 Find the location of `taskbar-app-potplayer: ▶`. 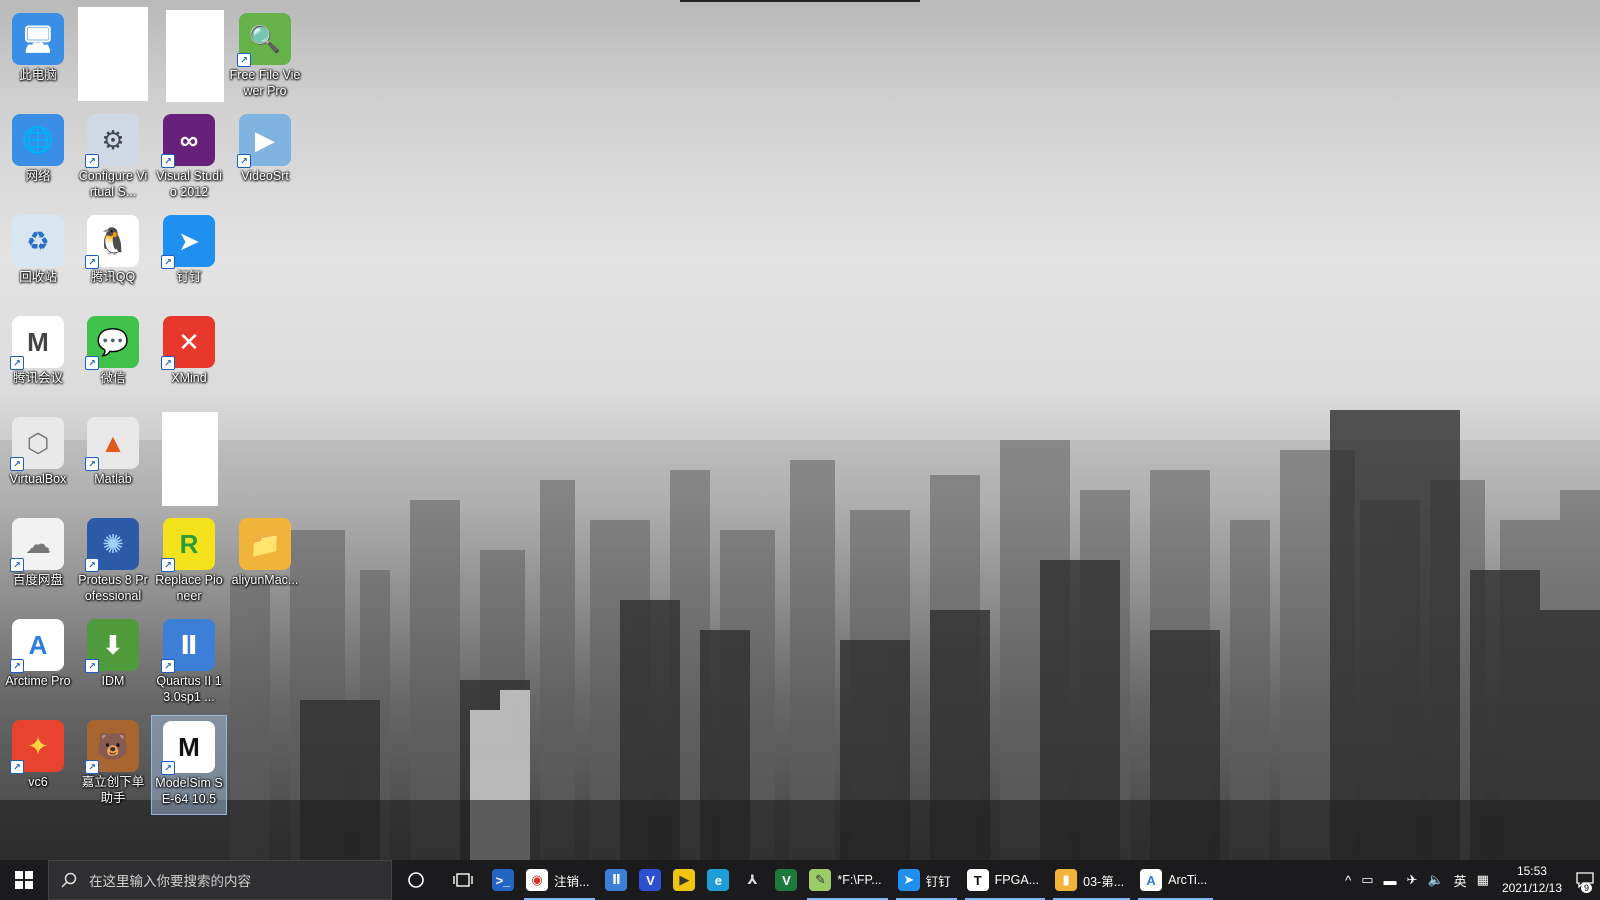

taskbar-app-potplayer: ▶ is located at coordinates (684, 880).